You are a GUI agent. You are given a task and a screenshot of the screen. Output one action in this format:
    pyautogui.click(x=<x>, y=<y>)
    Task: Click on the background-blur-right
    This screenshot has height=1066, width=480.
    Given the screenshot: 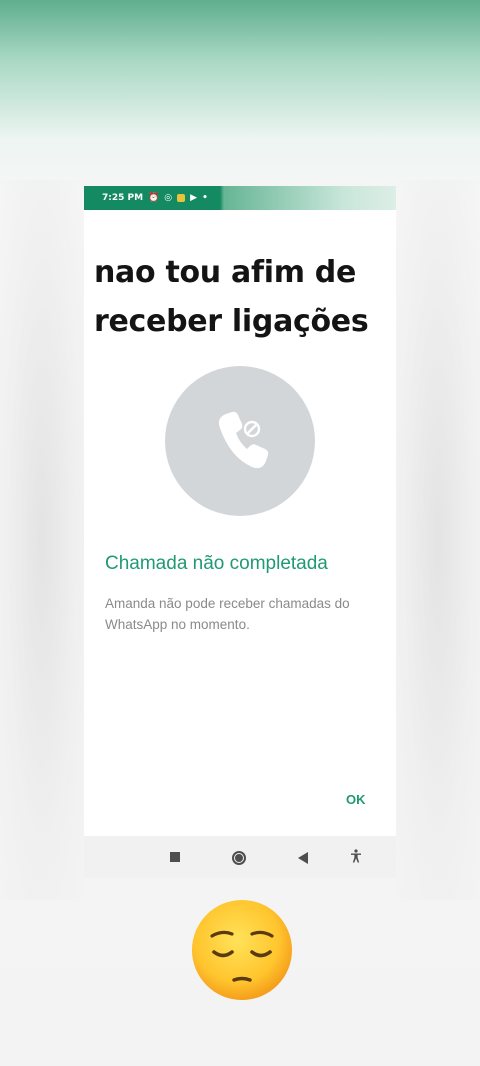 What is the action you would take?
    pyautogui.click(x=438, y=540)
    